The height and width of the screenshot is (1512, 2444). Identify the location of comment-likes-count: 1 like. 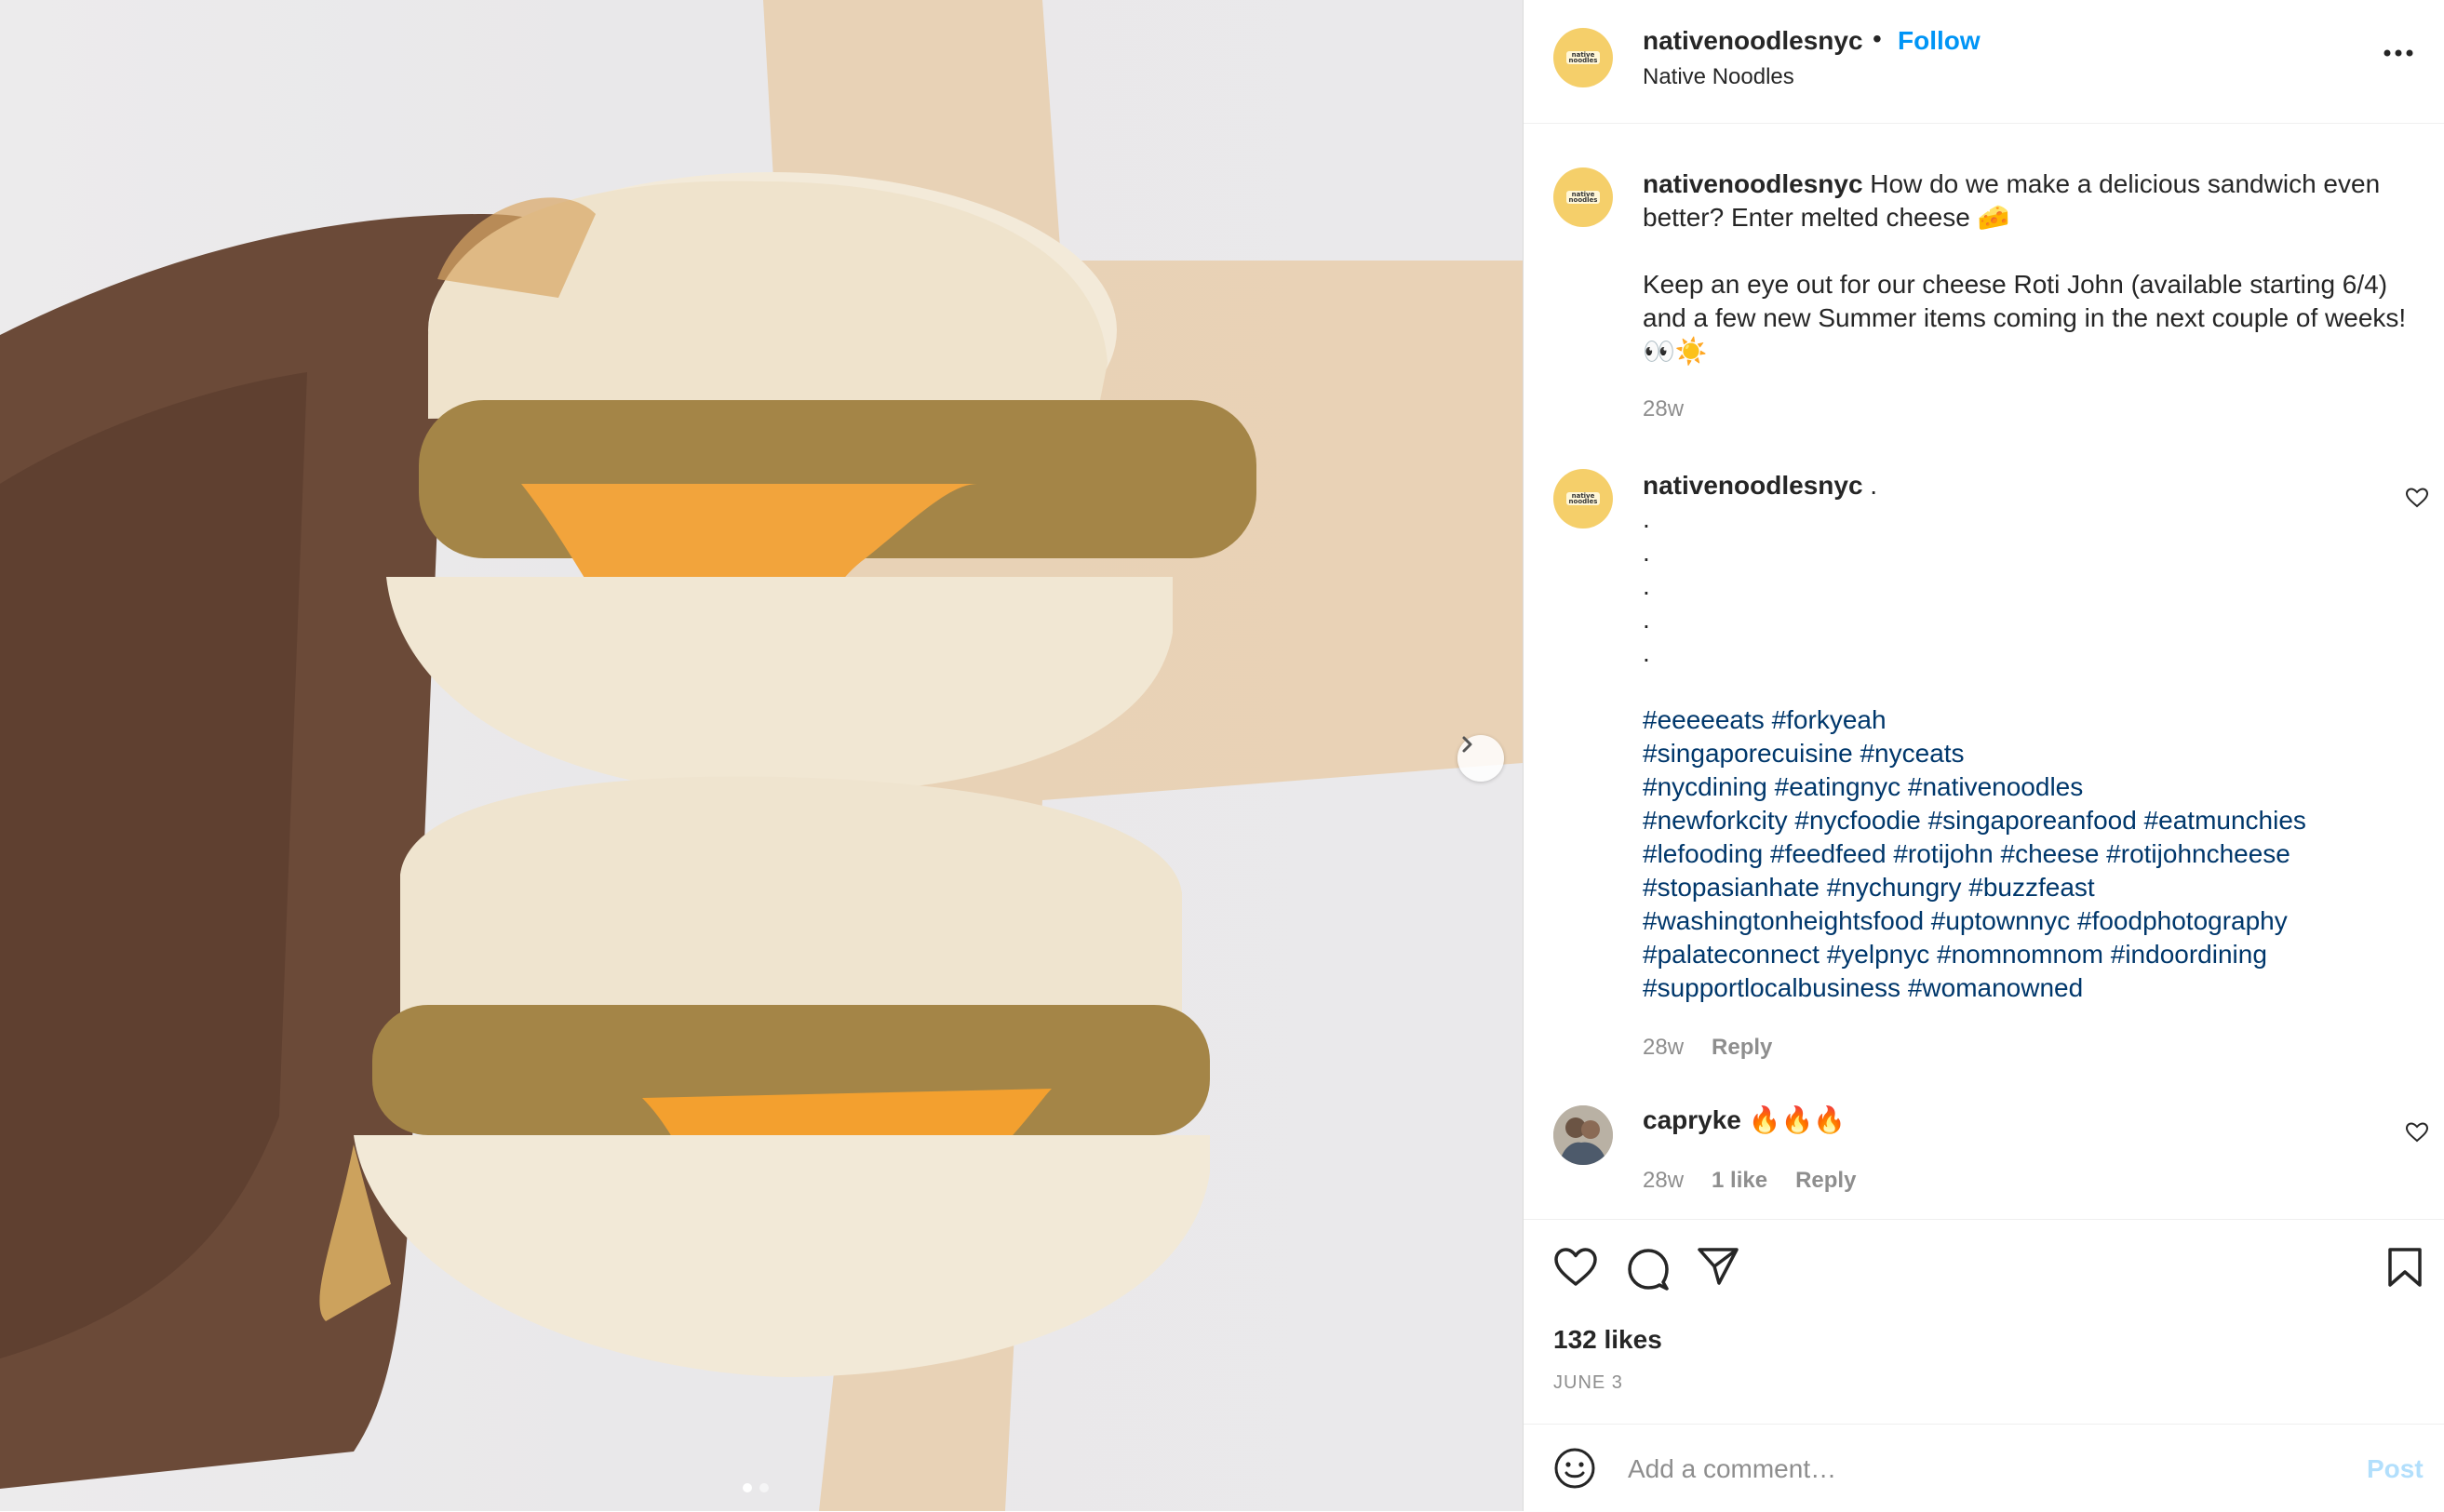
(1740, 1180).